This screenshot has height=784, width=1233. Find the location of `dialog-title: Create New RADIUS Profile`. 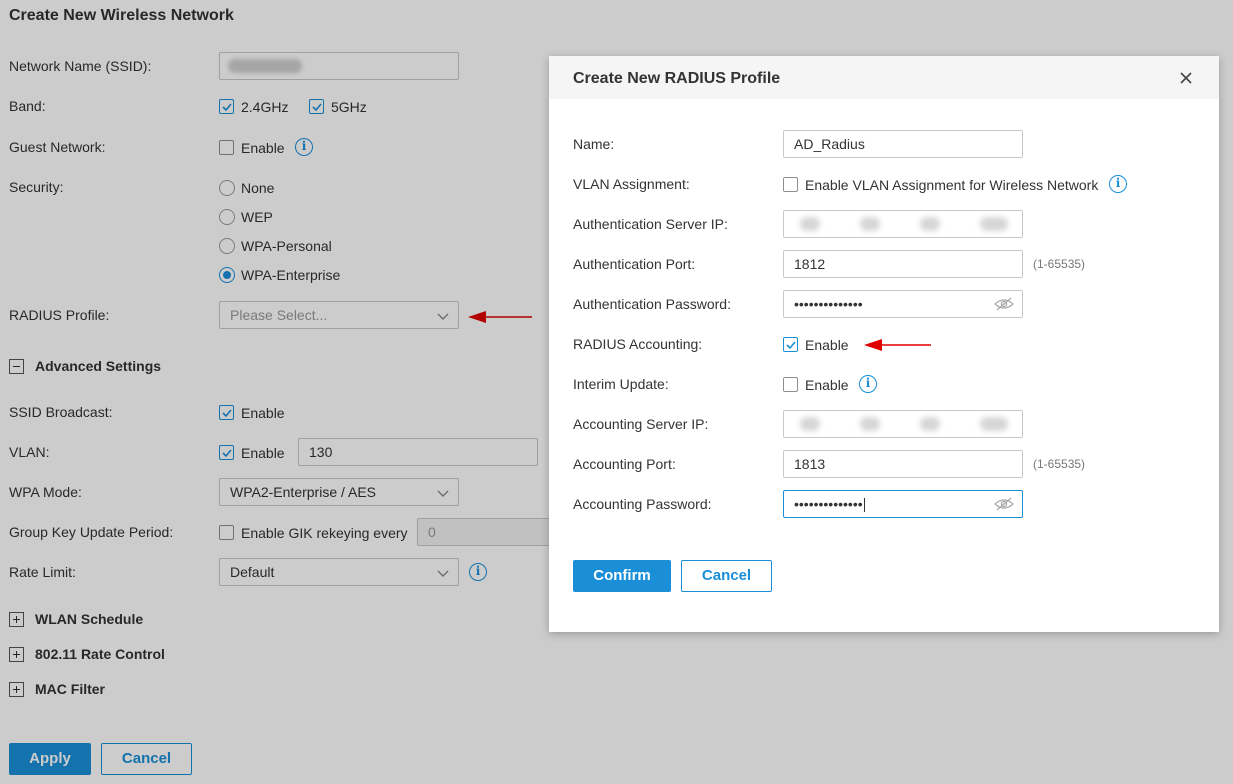

dialog-title: Create New RADIUS Profile is located at coordinates (677, 78).